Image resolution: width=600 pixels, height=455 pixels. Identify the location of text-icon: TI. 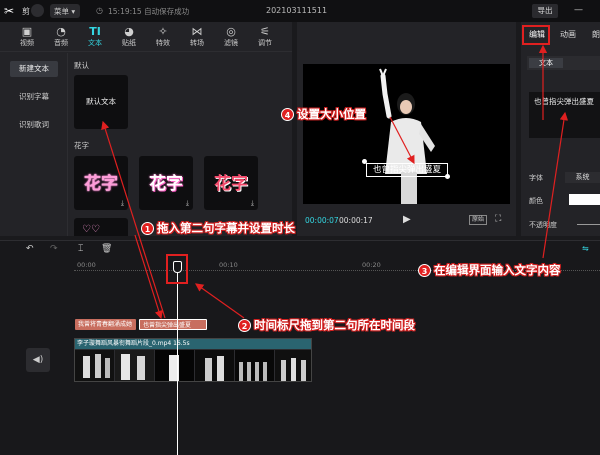
(95, 31).